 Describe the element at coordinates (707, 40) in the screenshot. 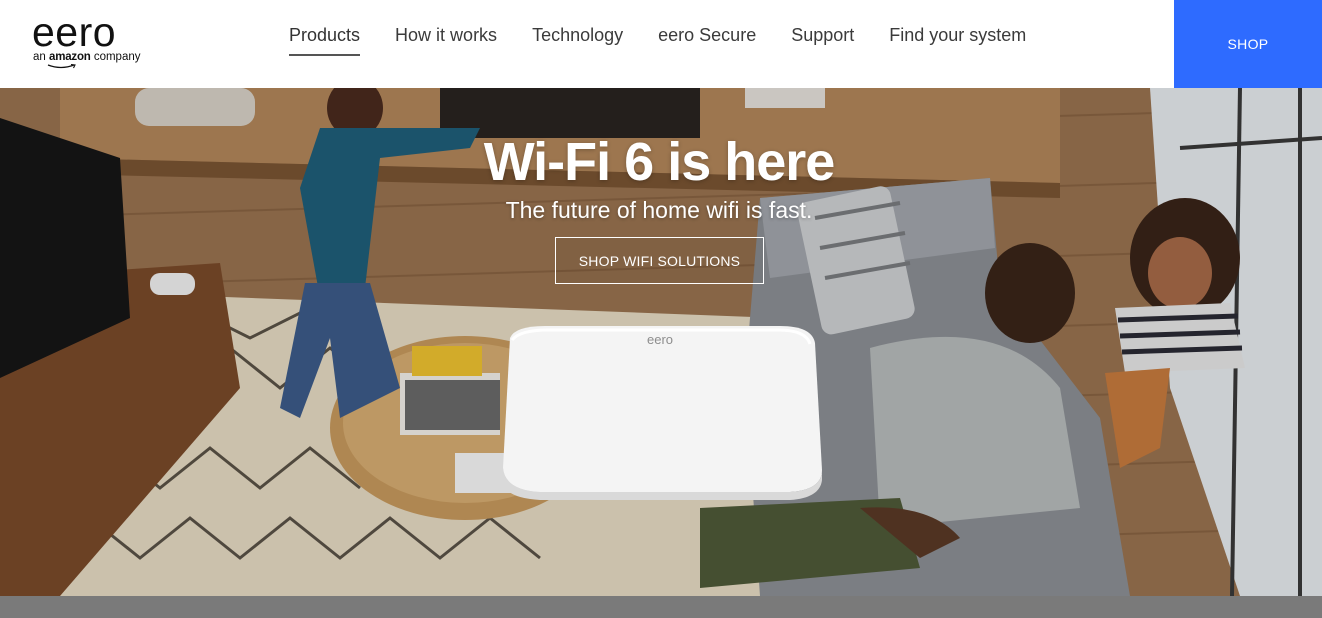

I see `nav-eero-secure: eero Secure` at that location.